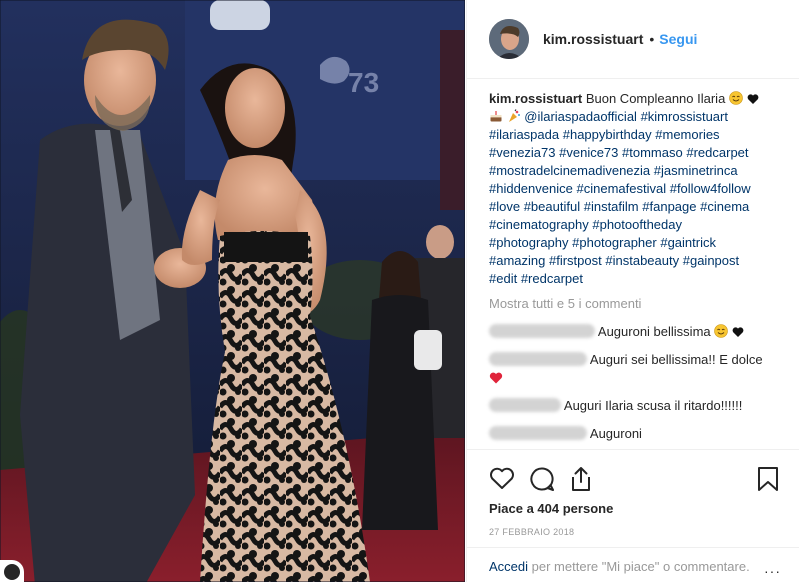 The image size is (799, 582). What do you see at coordinates (711, 260) in the screenshot?
I see `hashtag-link: #gainpost` at bounding box center [711, 260].